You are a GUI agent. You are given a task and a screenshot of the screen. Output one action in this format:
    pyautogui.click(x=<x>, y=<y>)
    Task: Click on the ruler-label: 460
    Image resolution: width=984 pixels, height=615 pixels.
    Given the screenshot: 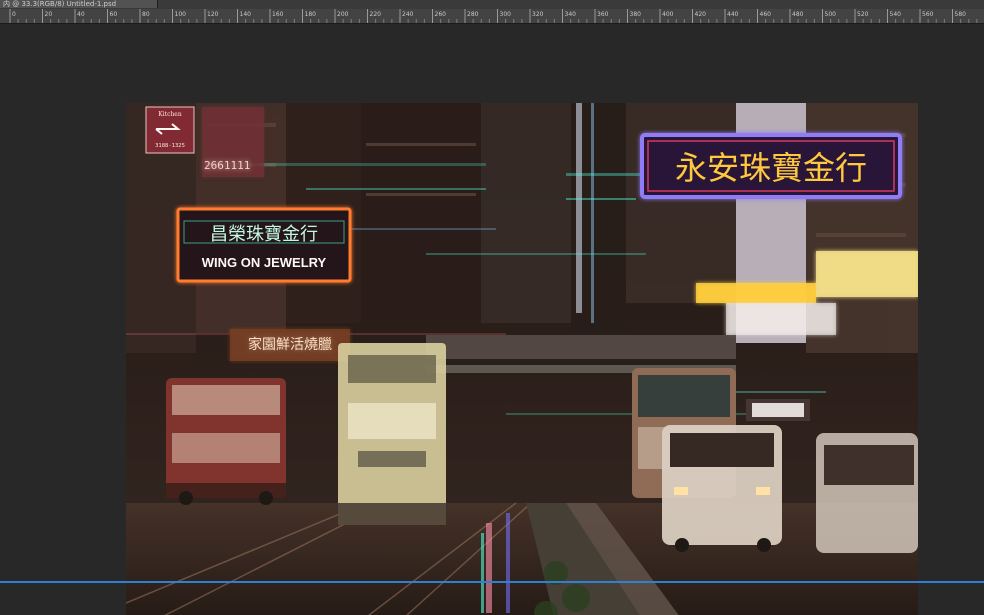 What is the action you would take?
    pyautogui.click(x=766, y=14)
    